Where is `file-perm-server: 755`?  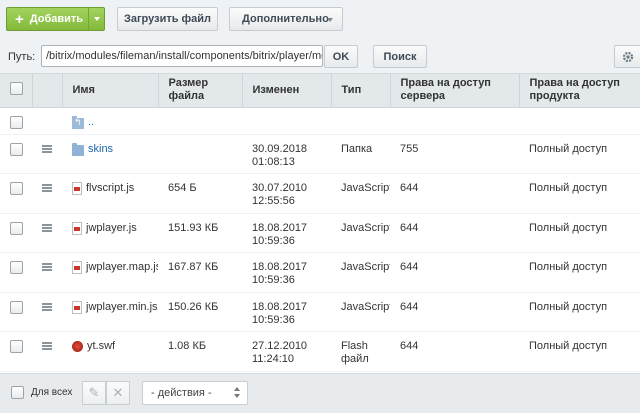
file-perm-server: 755 is located at coordinates (454, 154).